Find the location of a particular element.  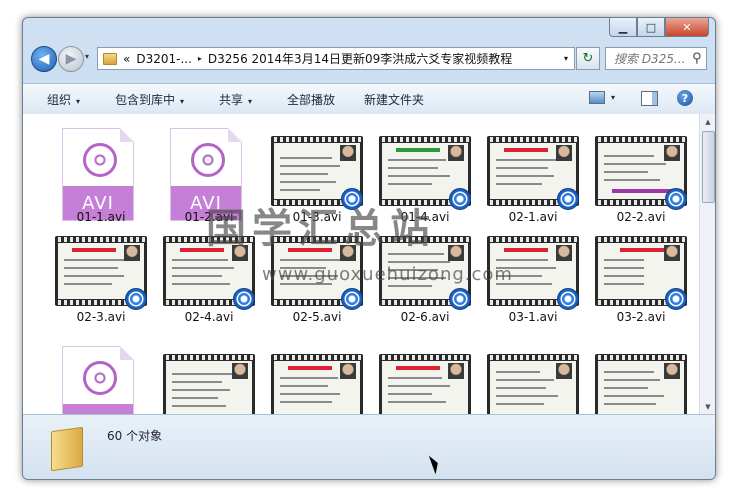

window-controls: ▁ □ ✕ is located at coordinates (659, 27).